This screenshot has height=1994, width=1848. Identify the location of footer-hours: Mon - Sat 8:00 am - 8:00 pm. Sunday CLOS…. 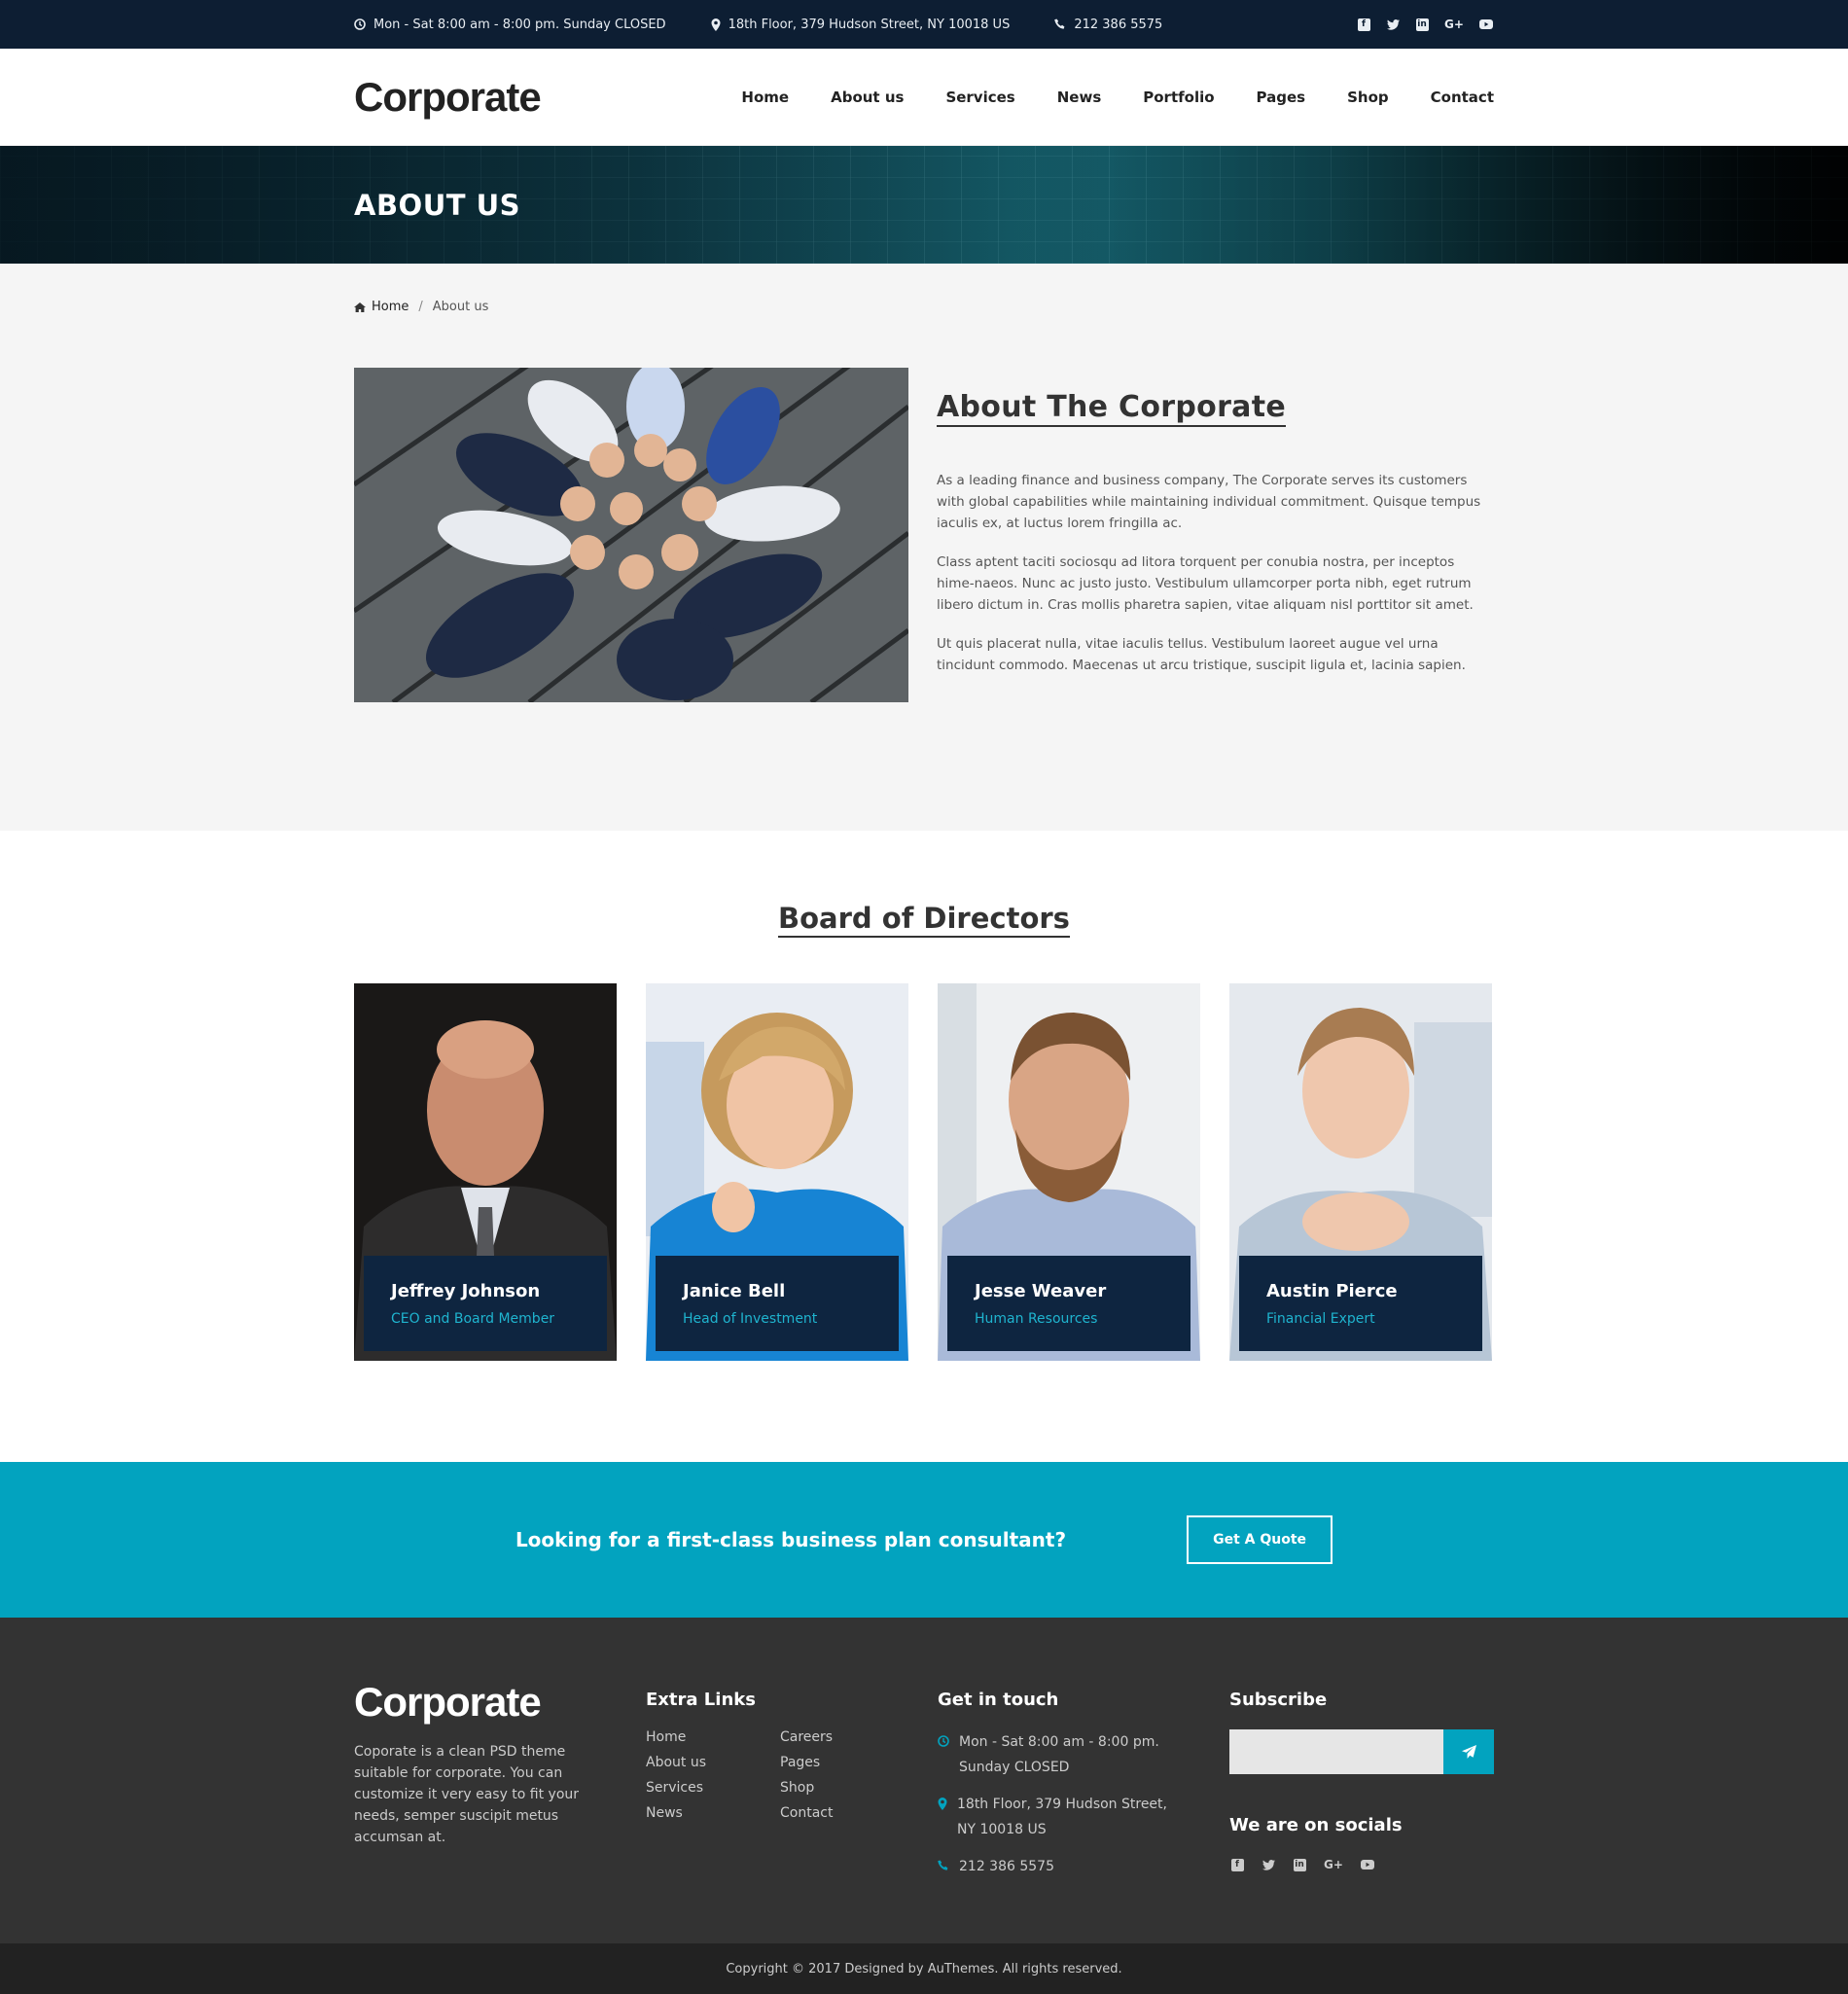
(1084, 1754).